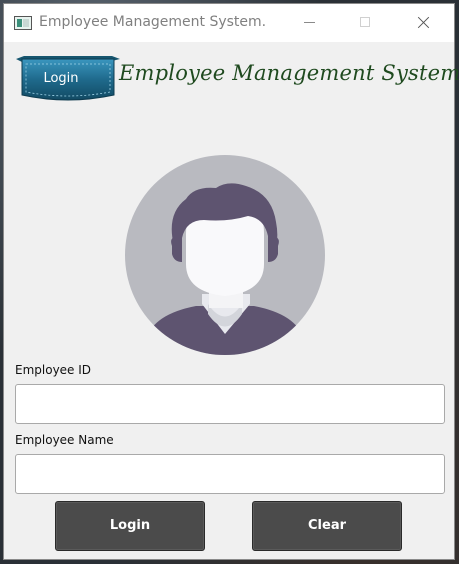 This screenshot has width=459, height=564. What do you see at coordinates (365, 23) in the screenshot?
I see `maximize-button` at bounding box center [365, 23].